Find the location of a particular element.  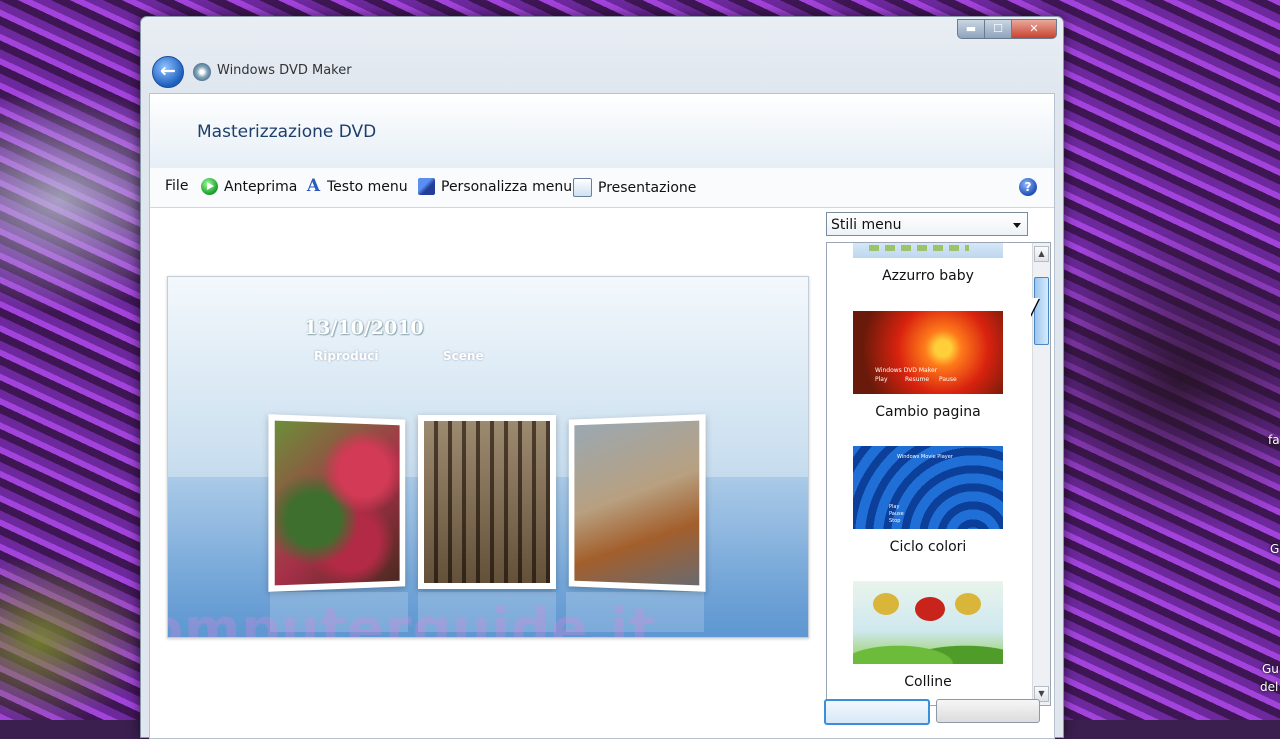

slideshow-label: Presentazione is located at coordinates (647, 187).